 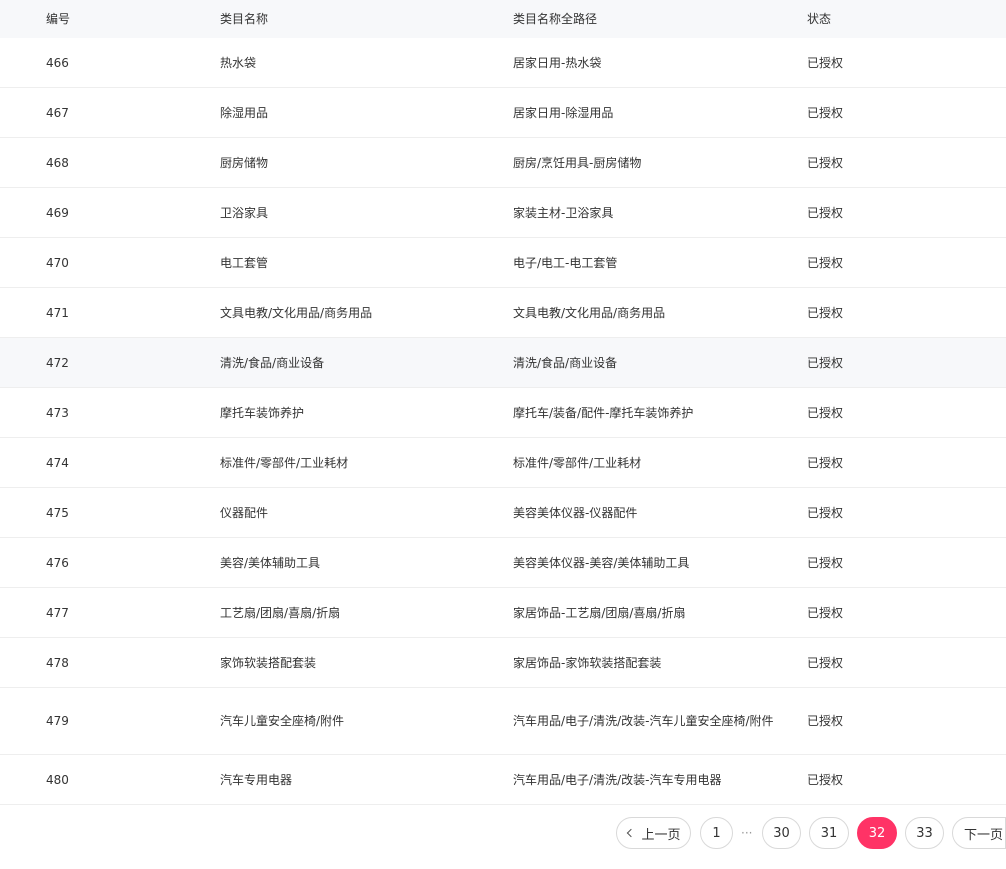 I want to click on table-row: 476 美容/美体辅助工具 美容美体仪器-美容/美体辅助工具 已授权, so click(x=503, y=563).